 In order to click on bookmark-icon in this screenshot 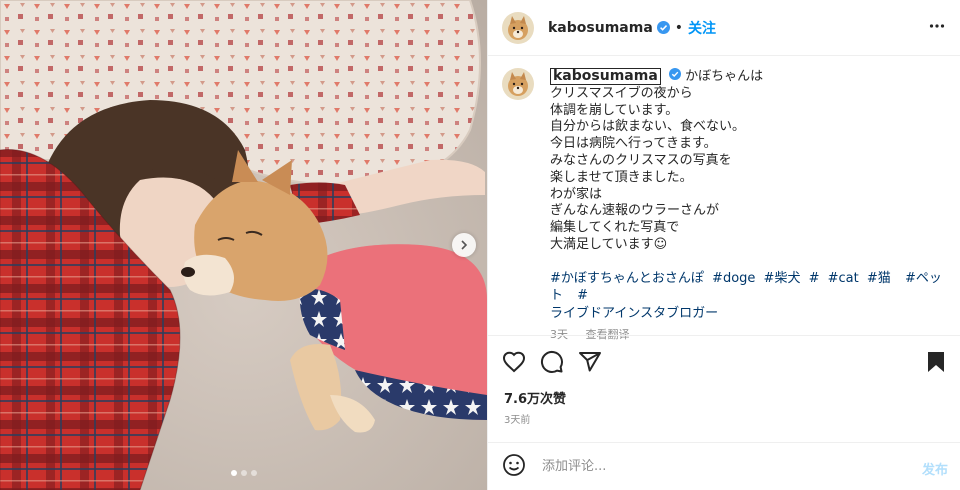, I will do `click(936, 362)`.